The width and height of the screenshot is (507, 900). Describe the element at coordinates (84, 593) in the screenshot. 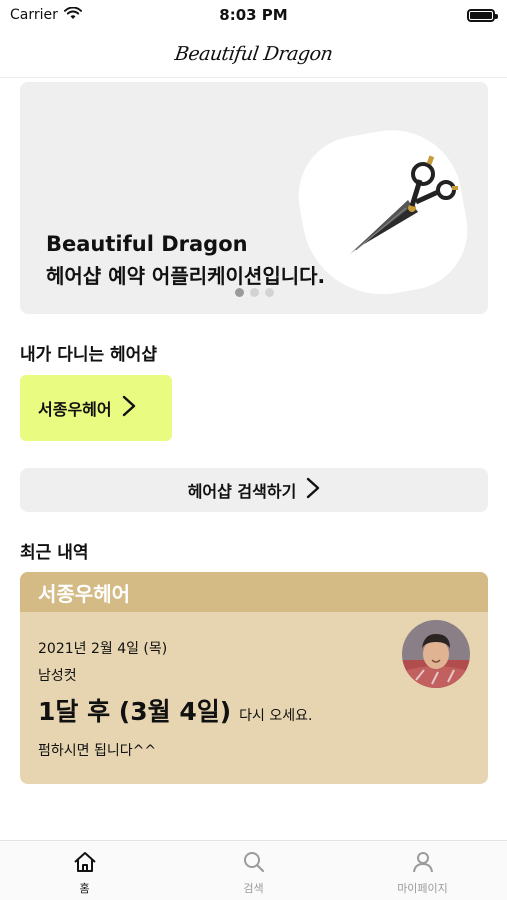

I see `recent-shop-name: 서종우헤어` at that location.